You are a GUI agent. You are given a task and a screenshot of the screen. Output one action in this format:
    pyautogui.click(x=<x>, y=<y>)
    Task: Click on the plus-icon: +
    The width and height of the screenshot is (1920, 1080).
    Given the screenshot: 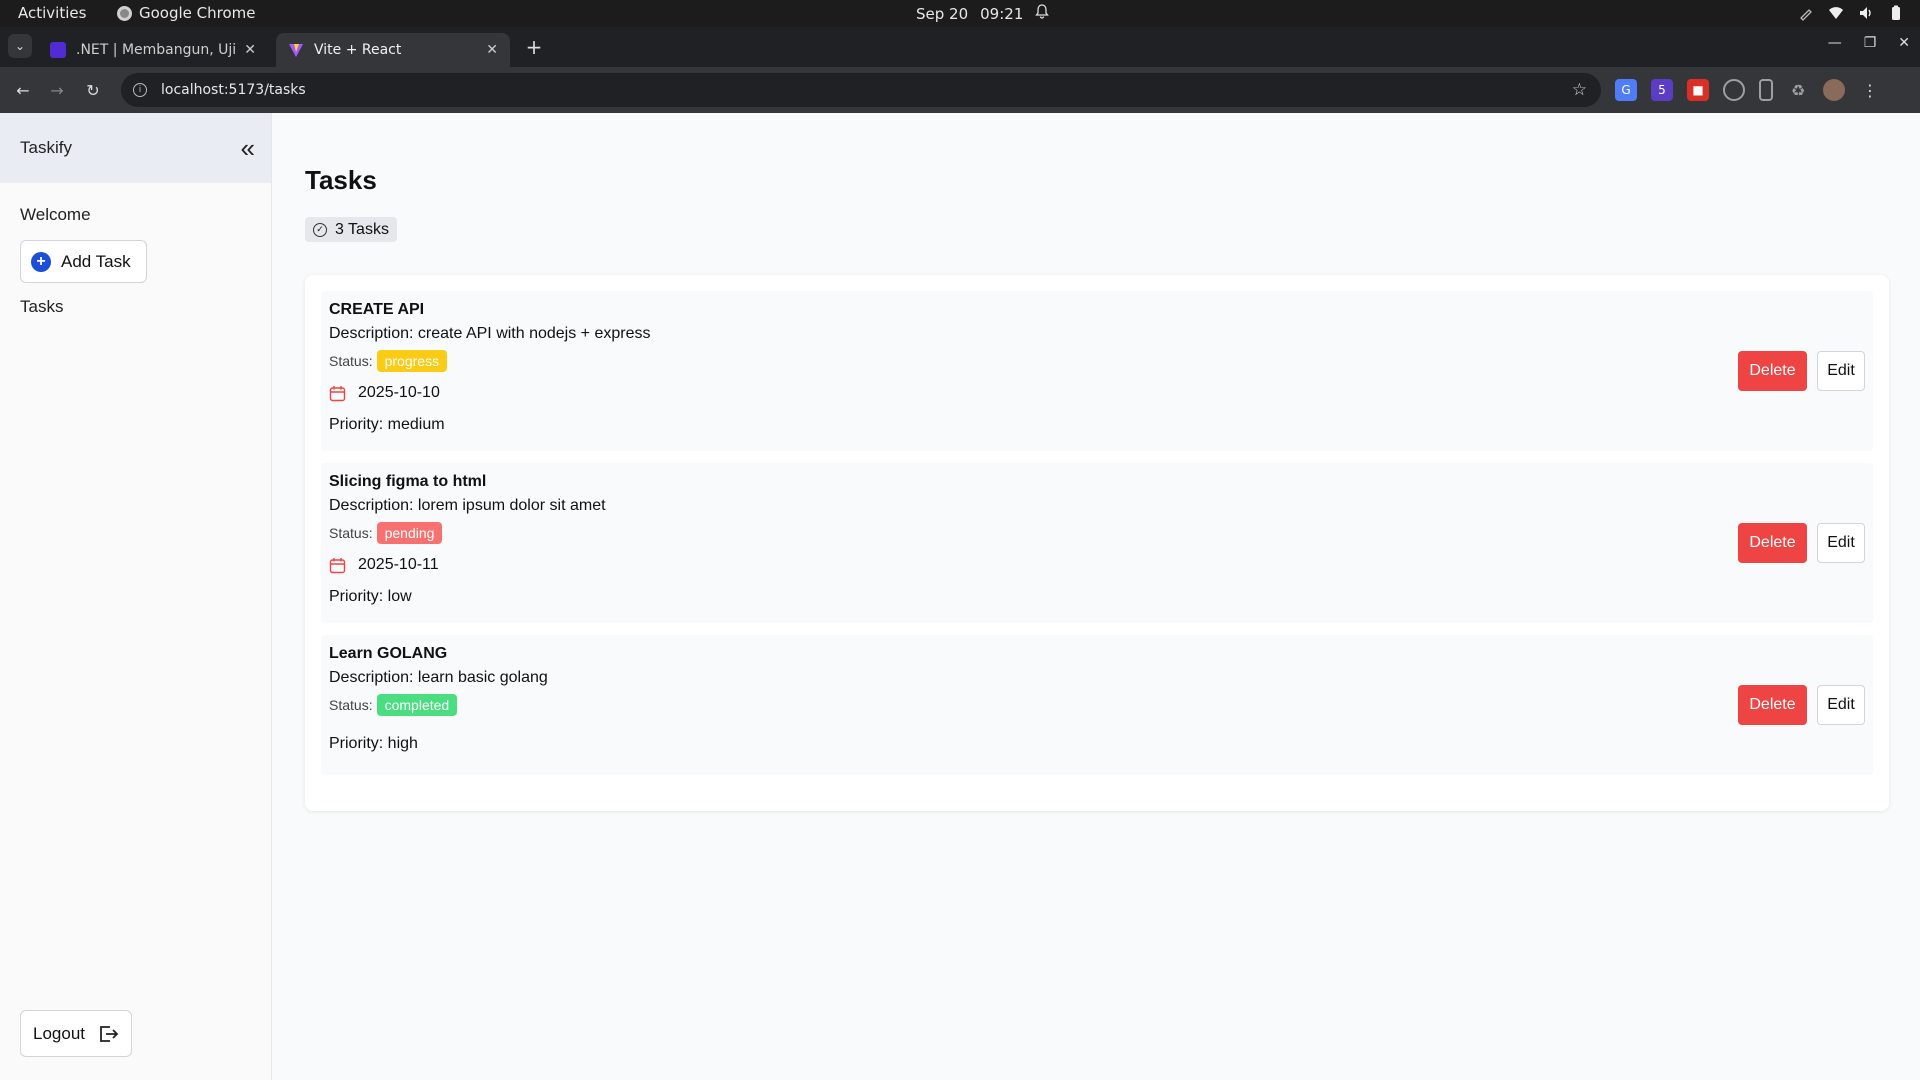 What is the action you would take?
    pyautogui.click(x=534, y=47)
    